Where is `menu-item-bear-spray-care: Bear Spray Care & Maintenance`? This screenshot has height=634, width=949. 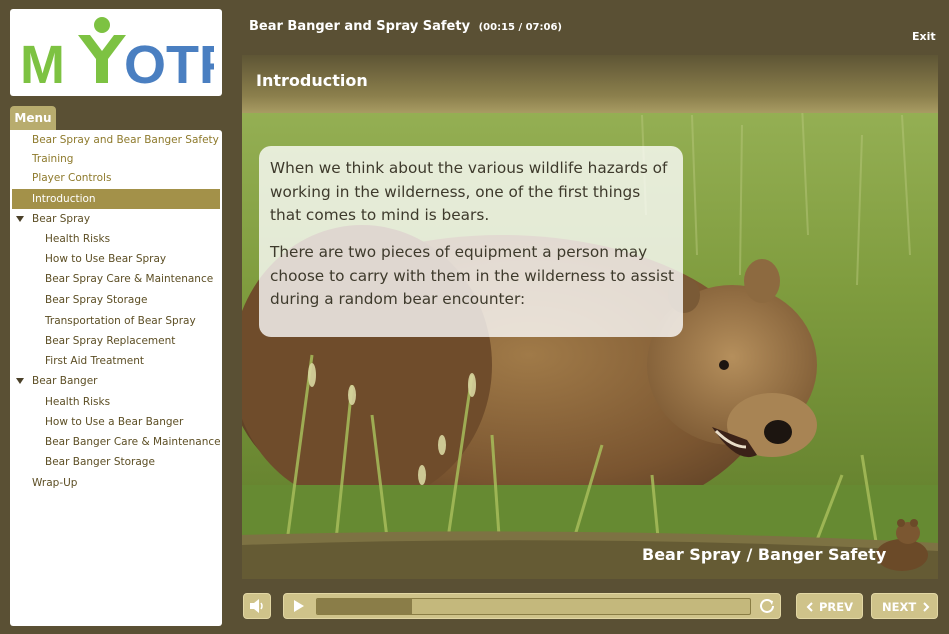
menu-item-bear-spray-care: Bear Spray Care & Maintenance is located at coordinates (116, 279).